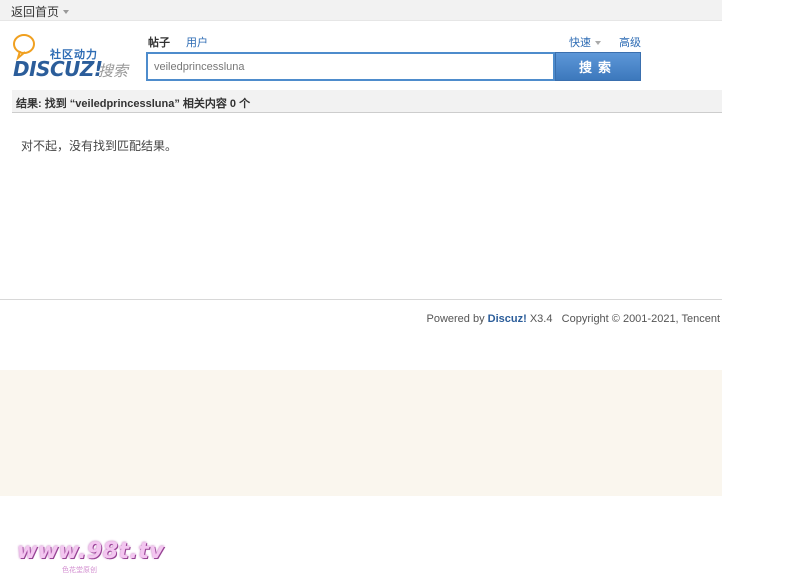 This screenshot has width=800, height=579. I want to click on logo-brand-suffix: 搜索, so click(113, 71).